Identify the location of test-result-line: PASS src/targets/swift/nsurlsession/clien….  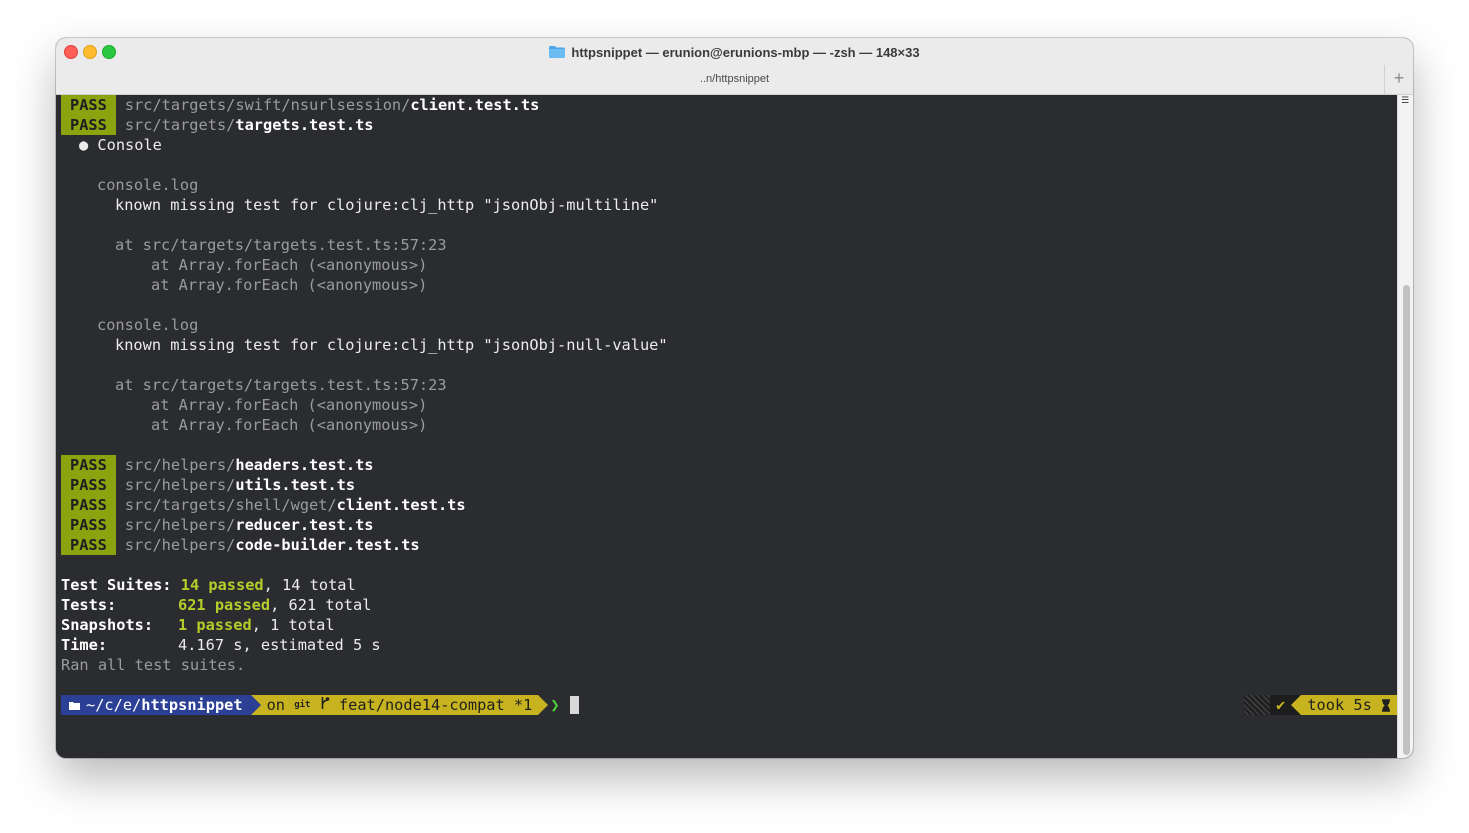
(300, 105).